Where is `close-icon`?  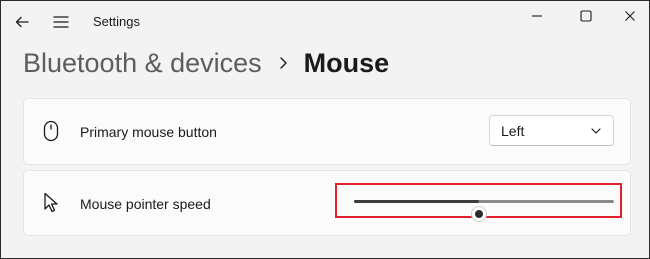 close-icon is located at coordinates (630, 16).